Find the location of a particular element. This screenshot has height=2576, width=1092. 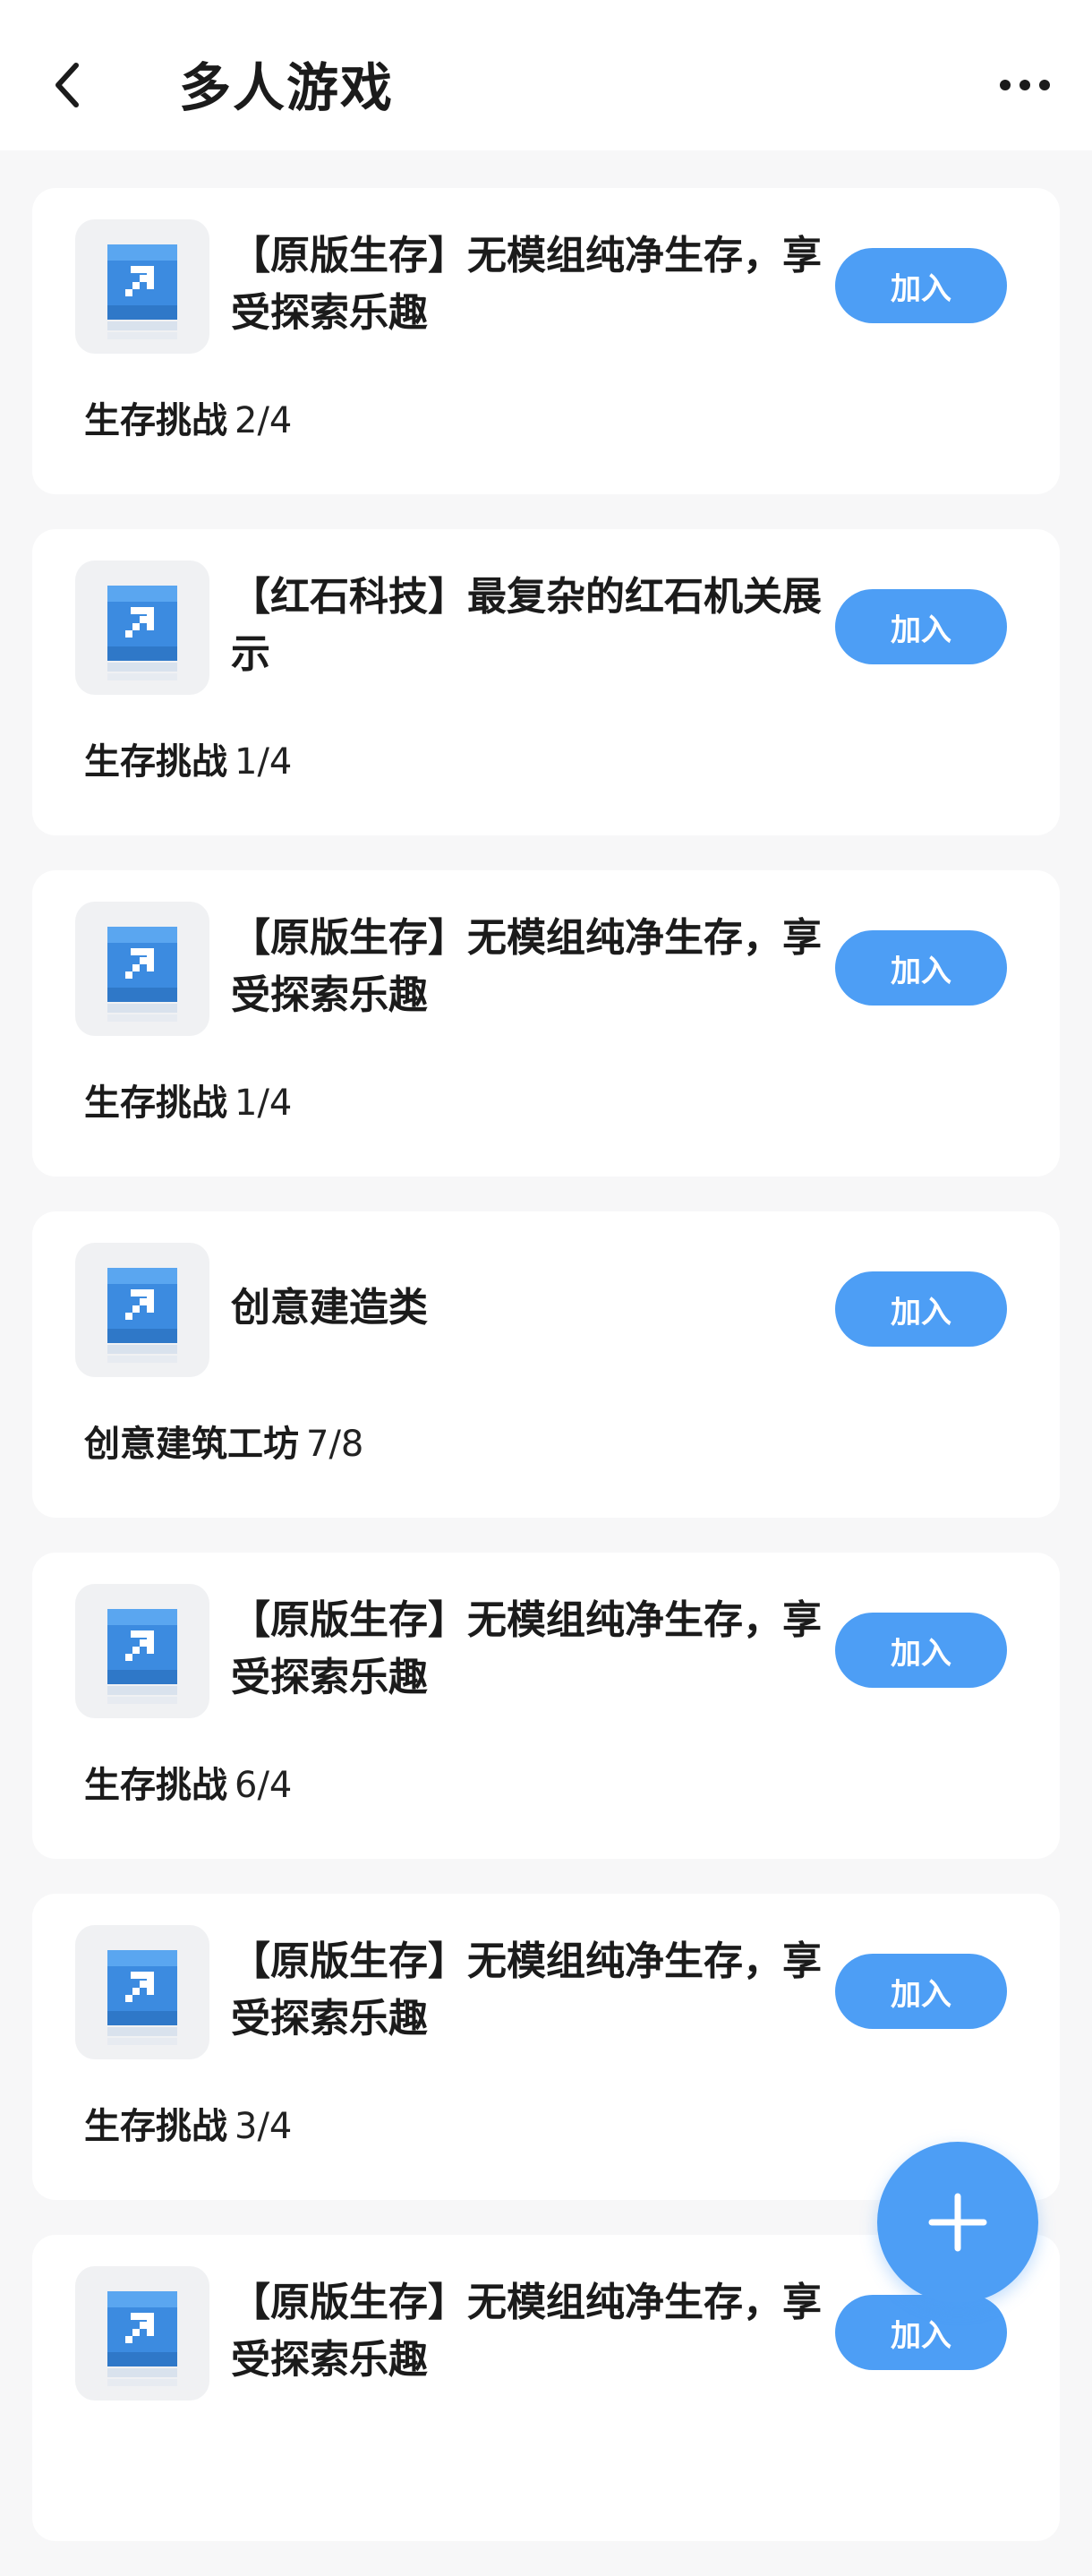

player-count: 6/4 is located at coordinates (264, 1786).